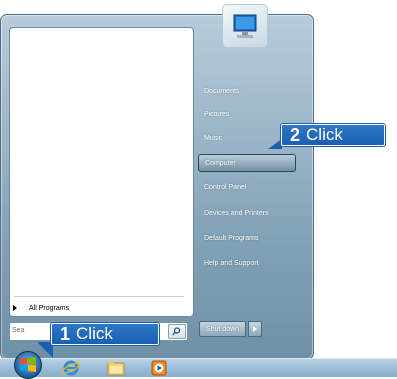  I want to click on callout-1: 1 Click, so click(105, 334).